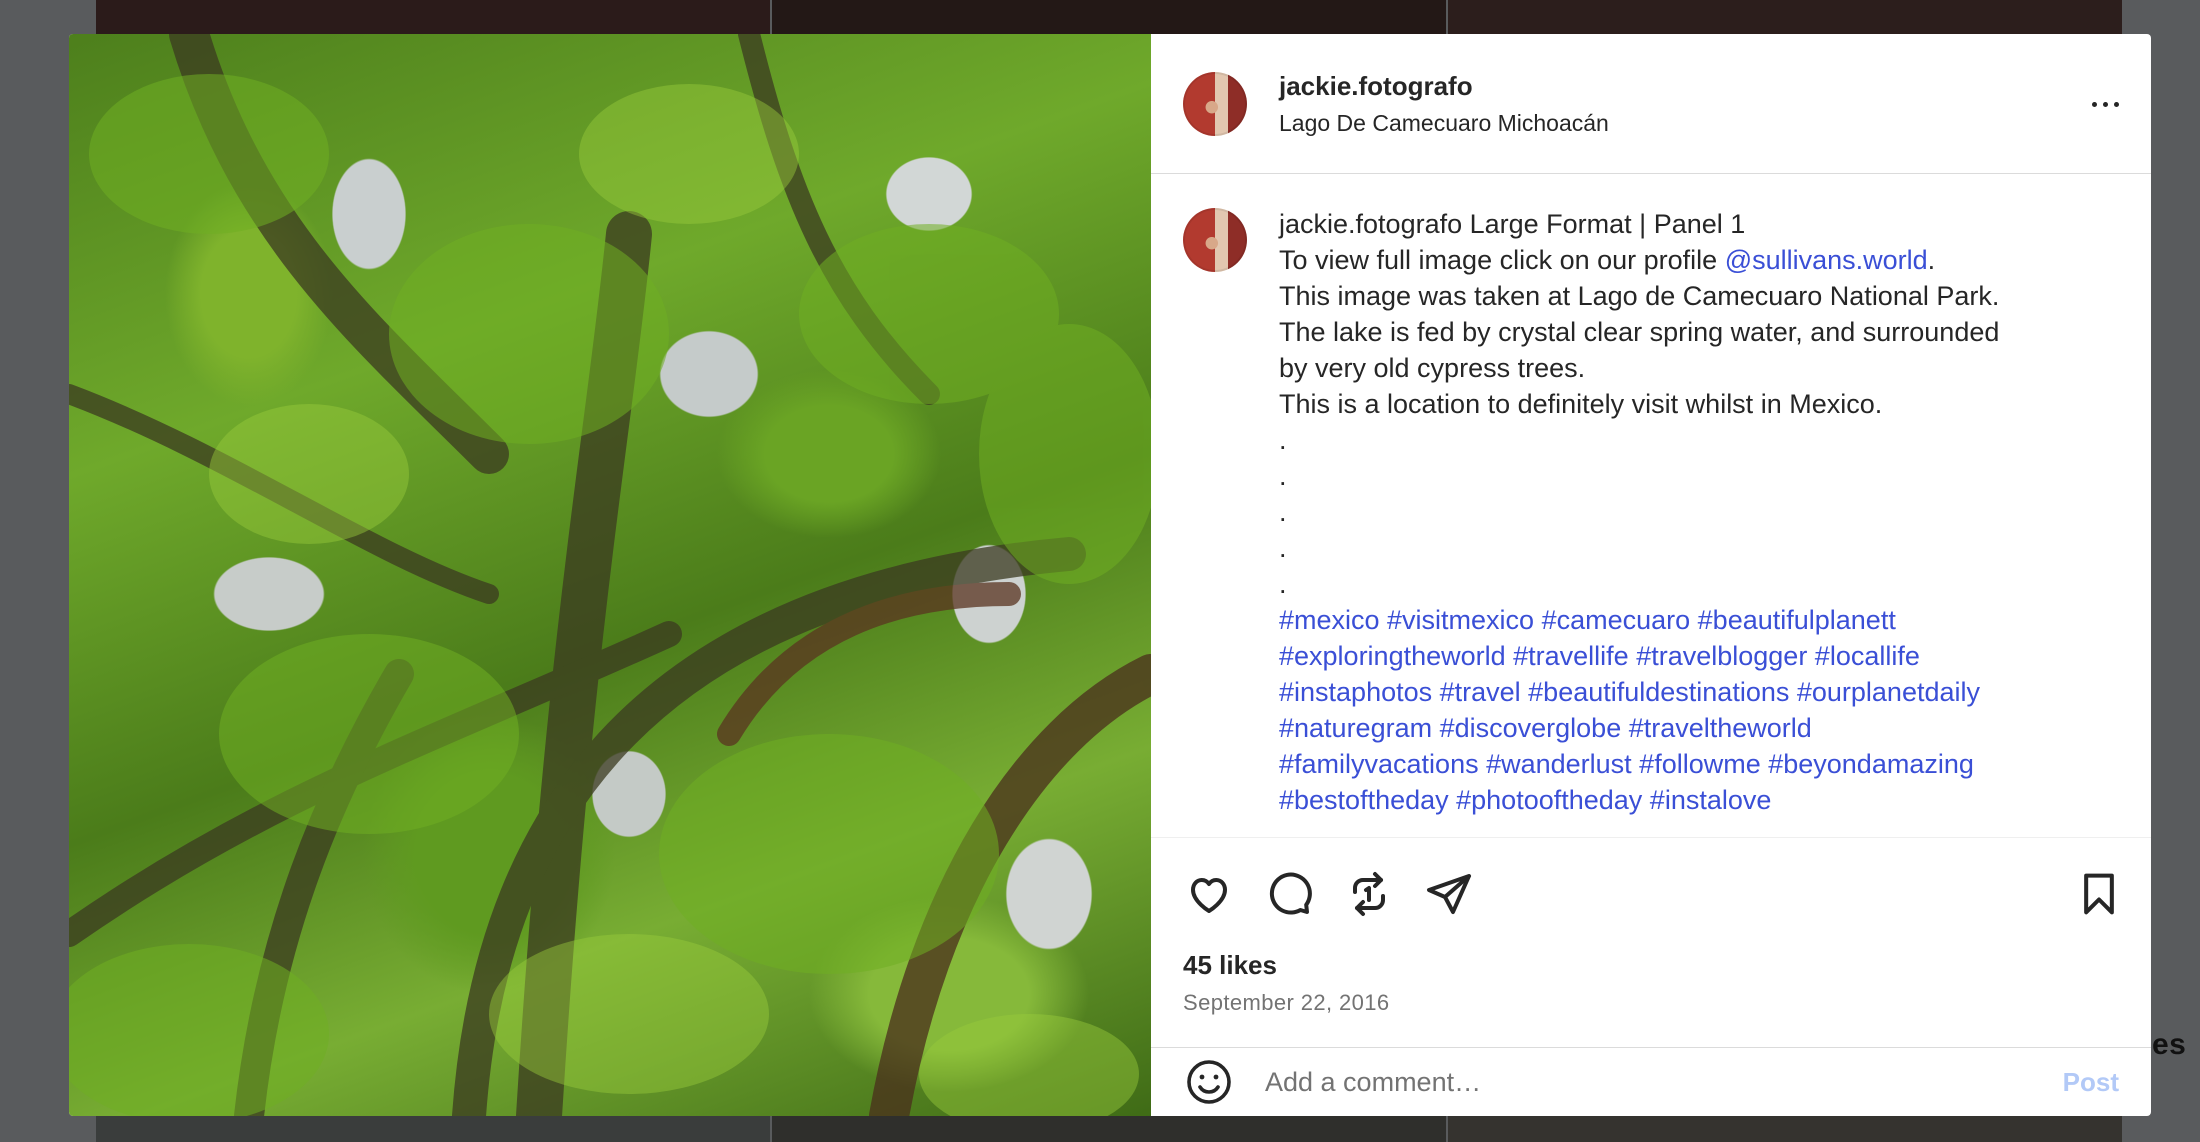 Image resolution: width=2200 pixels, height=1142 pixels. What do you see at coordinates (1694, 800) in the screenshot?
I see `hashtag-line: #bestoftheday #photooftheday #instalove` at bounding box center [1694, 800].